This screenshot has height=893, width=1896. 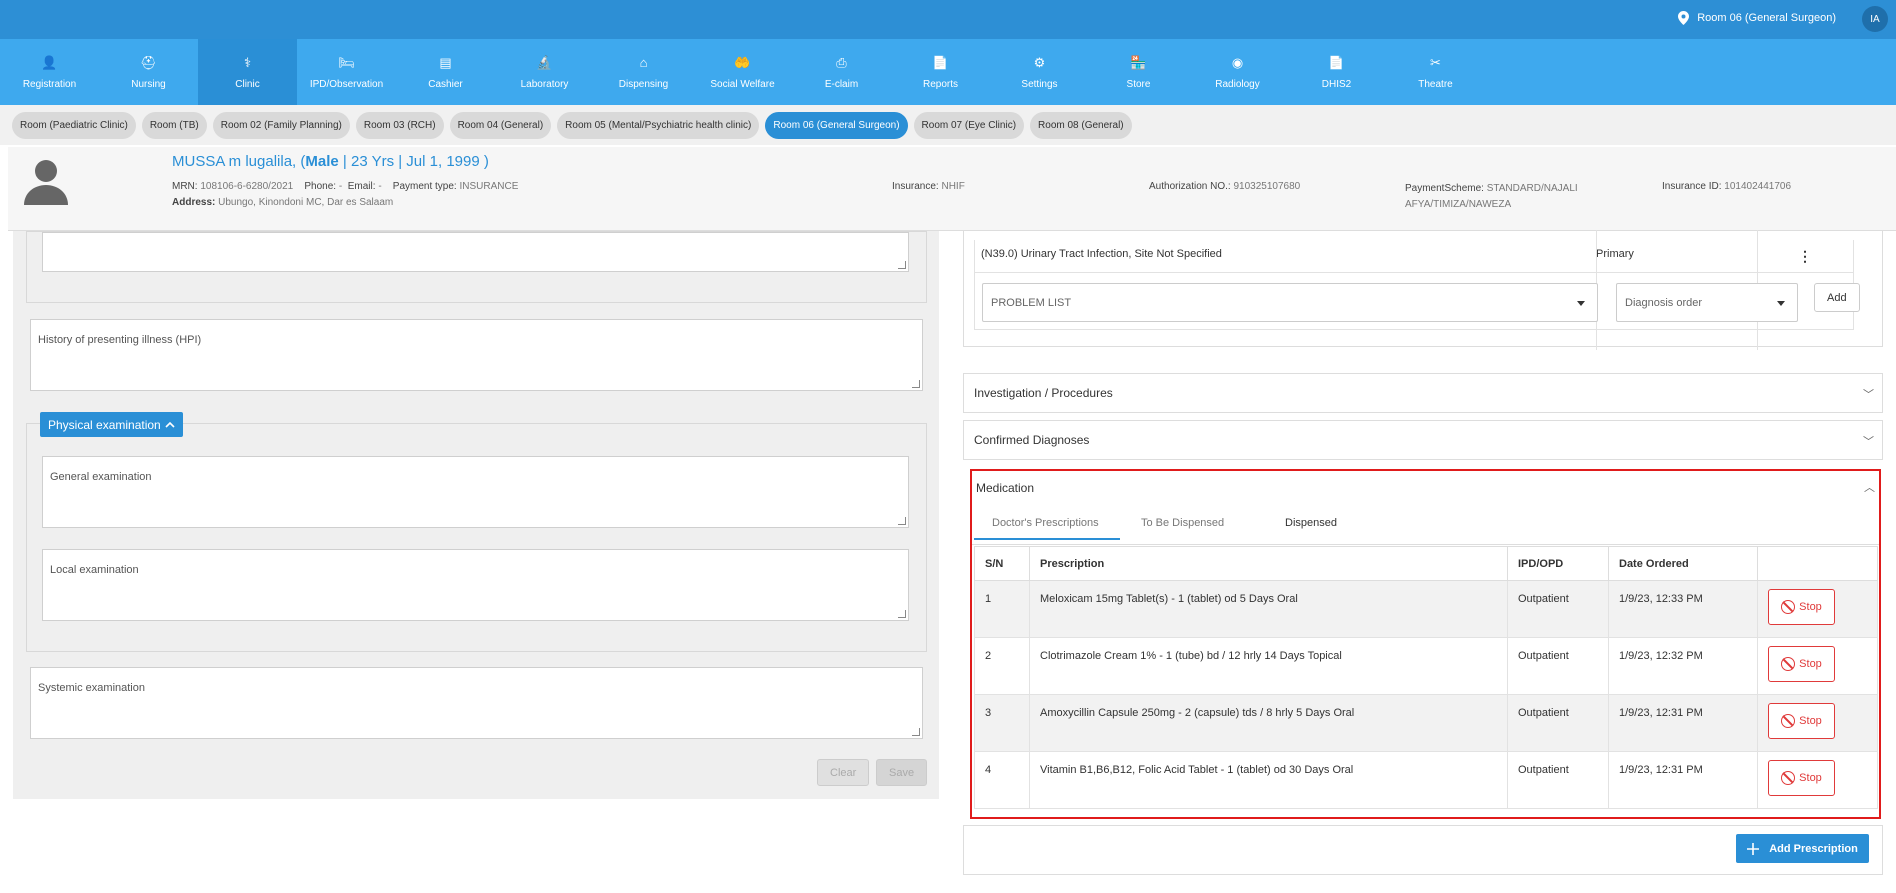 I want to click on chevron-up-icon: ︿, so click(x=1869, y=487).